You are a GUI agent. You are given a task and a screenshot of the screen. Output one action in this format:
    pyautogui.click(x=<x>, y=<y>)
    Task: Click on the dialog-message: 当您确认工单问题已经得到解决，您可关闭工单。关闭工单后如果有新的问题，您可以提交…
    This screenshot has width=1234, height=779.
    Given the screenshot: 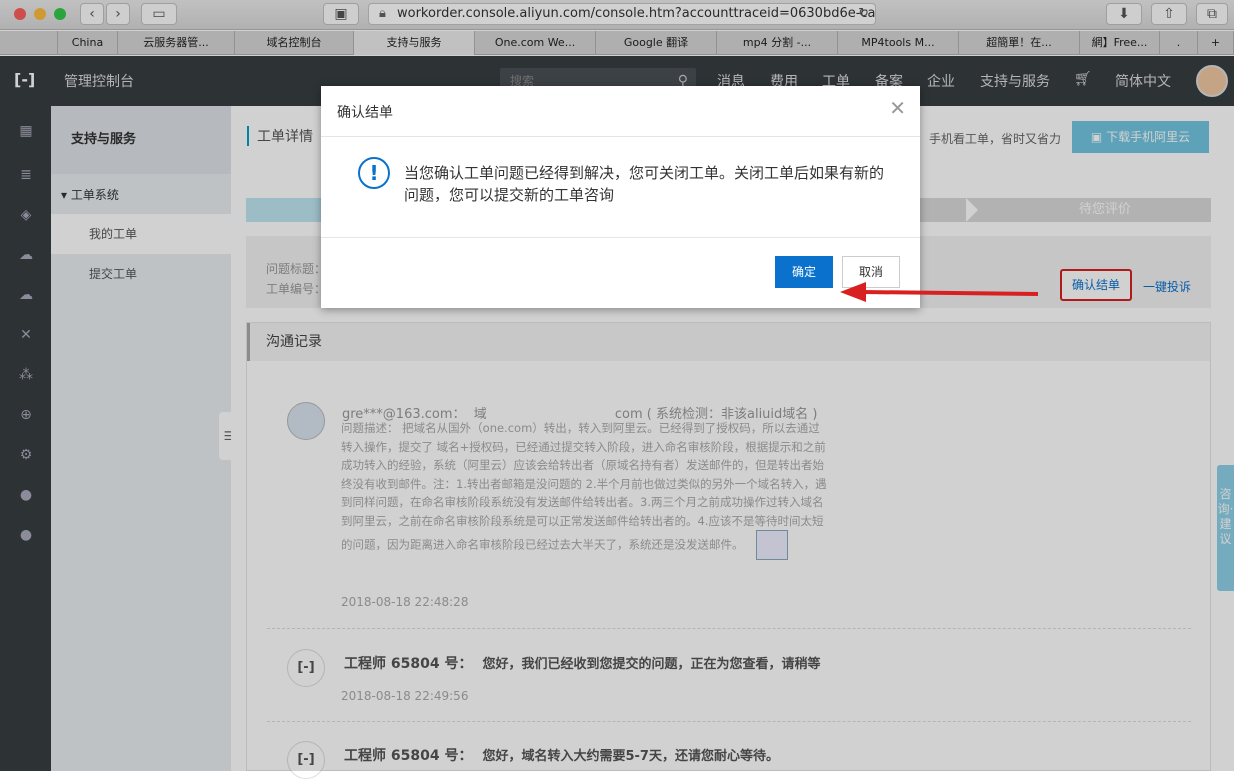 What is the action you would take?
    pyautogui.click(x=644, y=184)
    